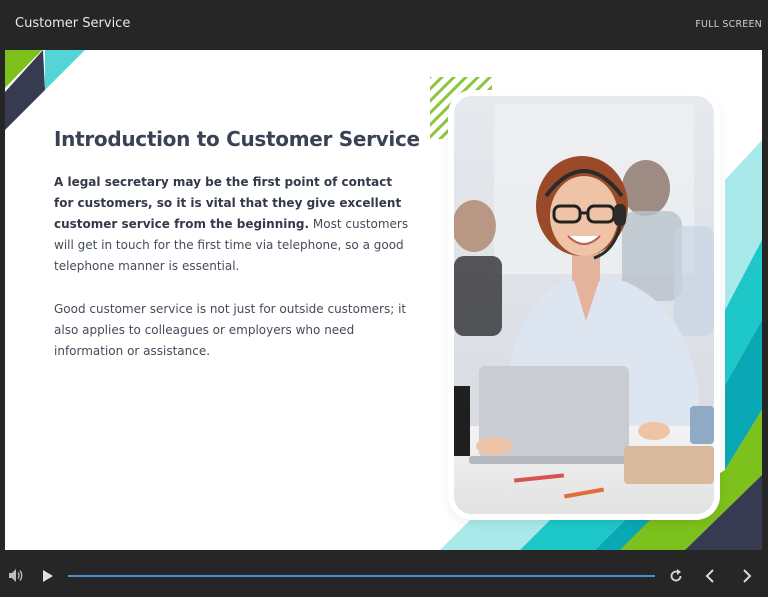 The width and height of the screenshot is (768, 597). I want to click on fullscreen-button: FULL SCREEN, so click(728, 24).